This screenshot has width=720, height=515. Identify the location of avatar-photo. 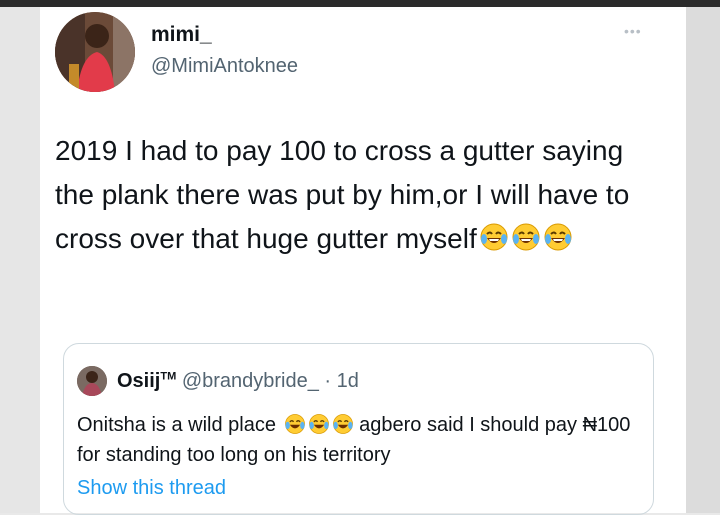
(95, 52).